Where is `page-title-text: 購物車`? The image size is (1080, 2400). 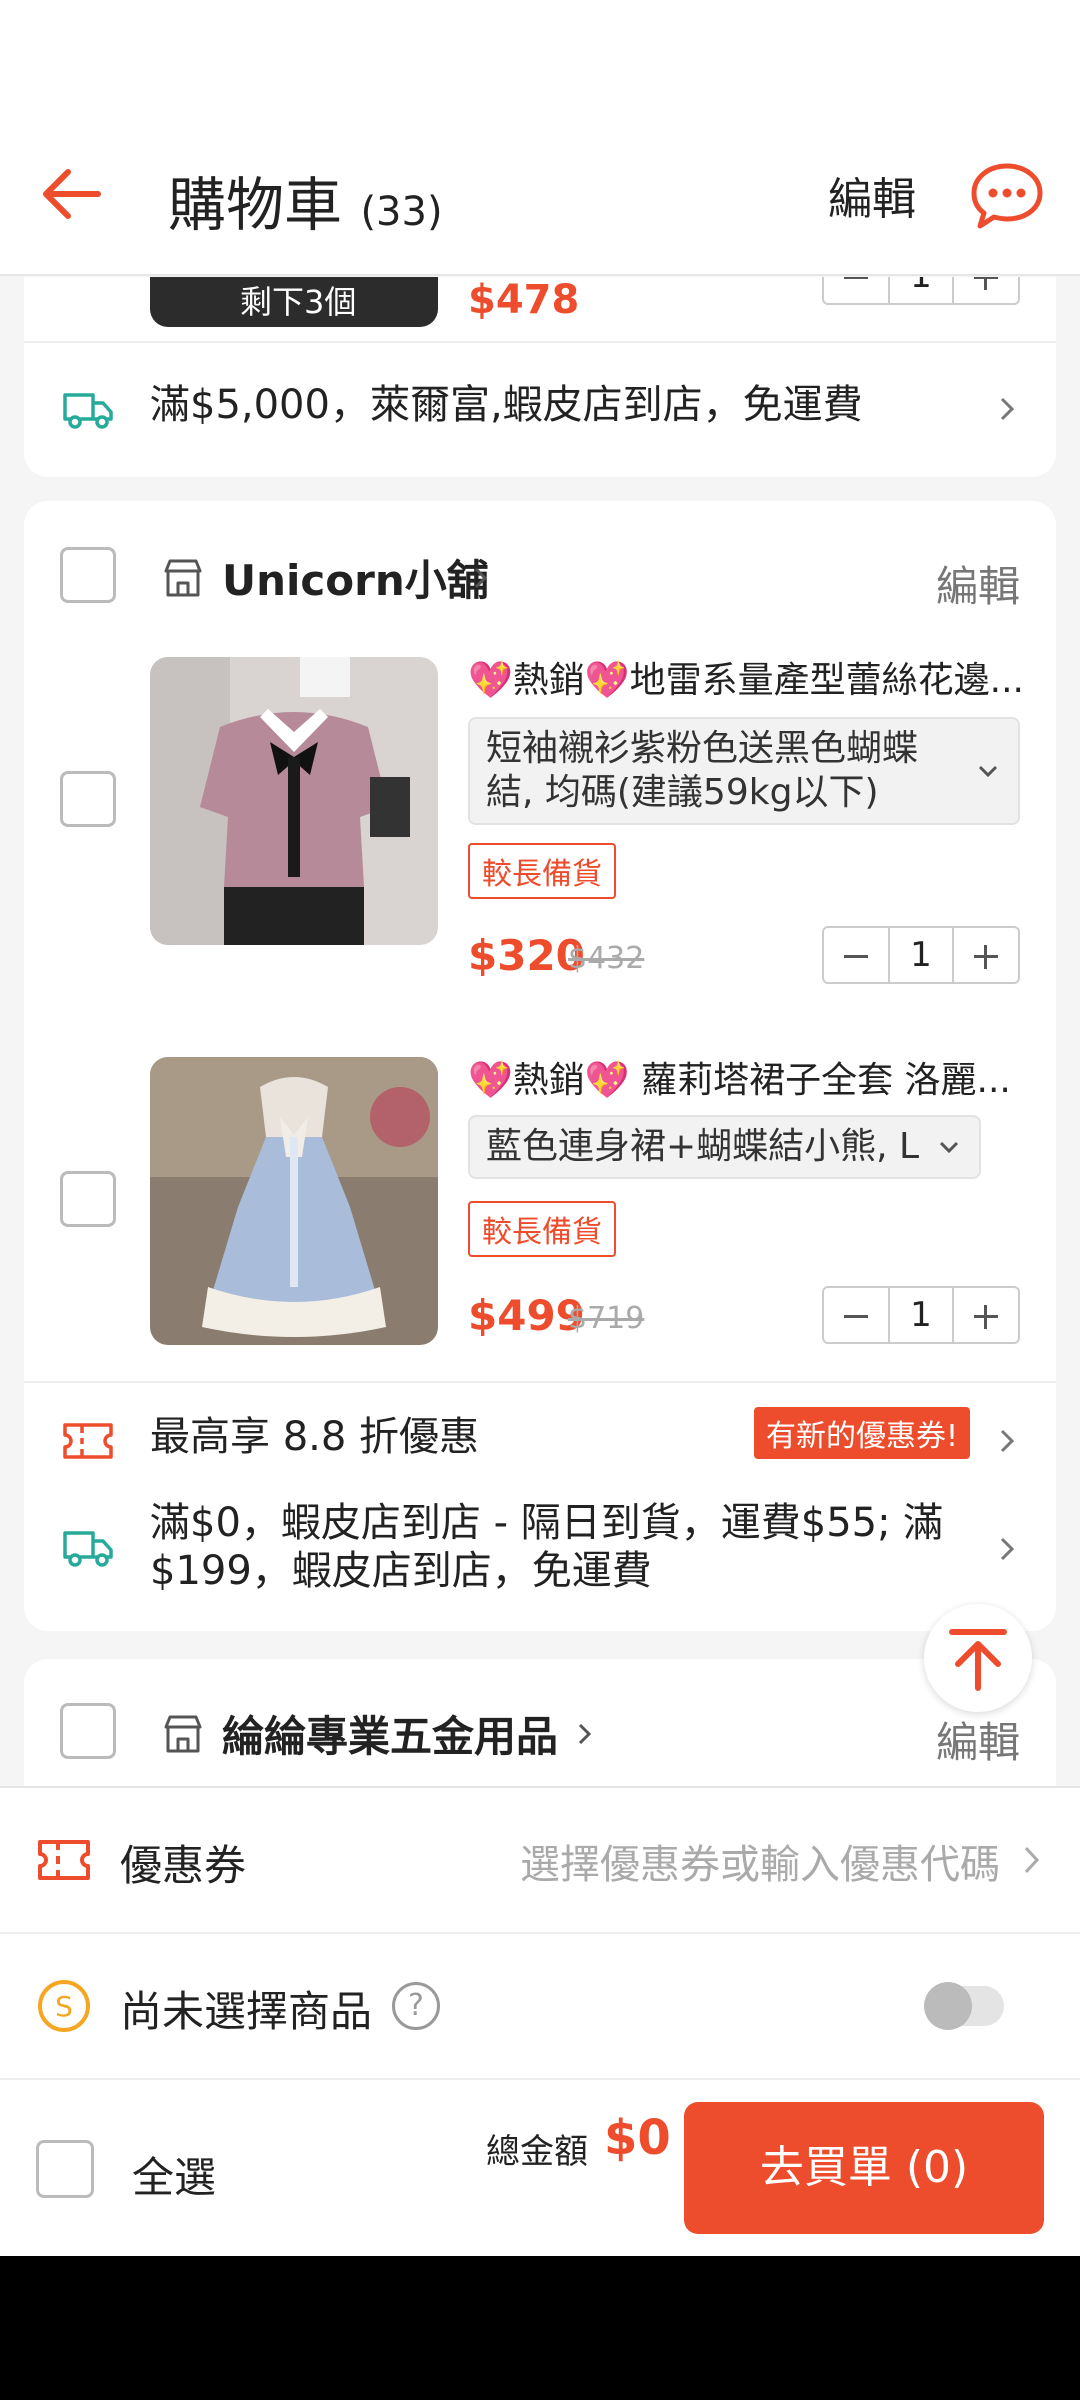 page-title-text: 購物車 is located at coordinates (255, 205).